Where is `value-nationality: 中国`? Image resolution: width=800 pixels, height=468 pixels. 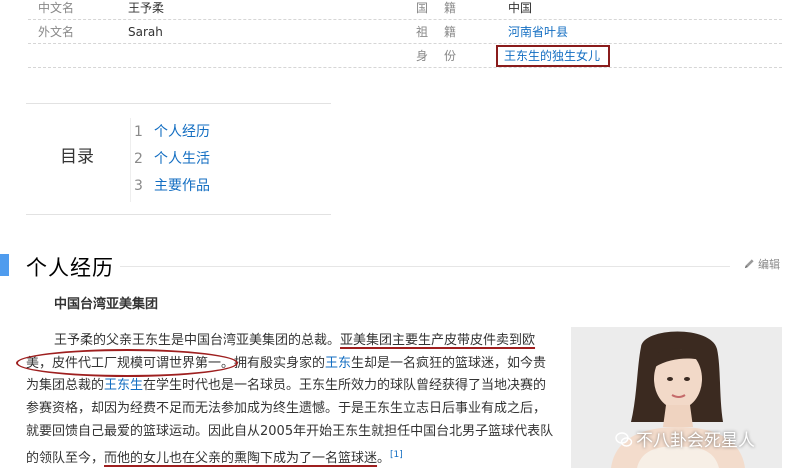 value-nationality: 中国 is located at coordinates (520, 8).